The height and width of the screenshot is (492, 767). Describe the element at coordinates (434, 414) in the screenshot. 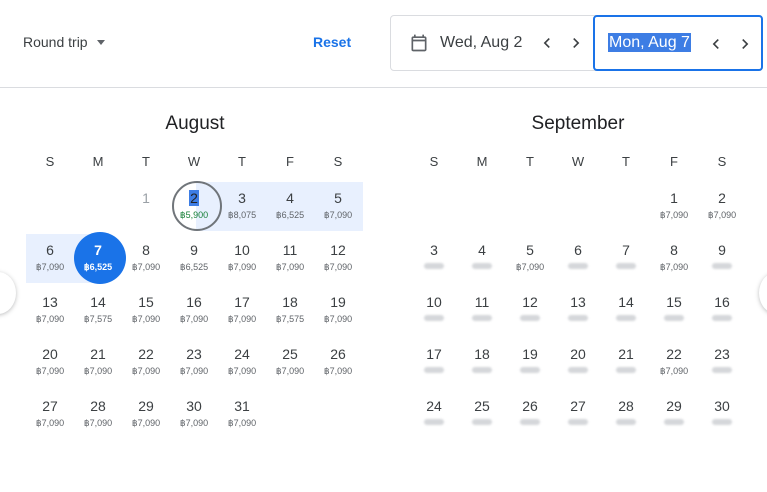

I see `calendar-day: 24` at that location.